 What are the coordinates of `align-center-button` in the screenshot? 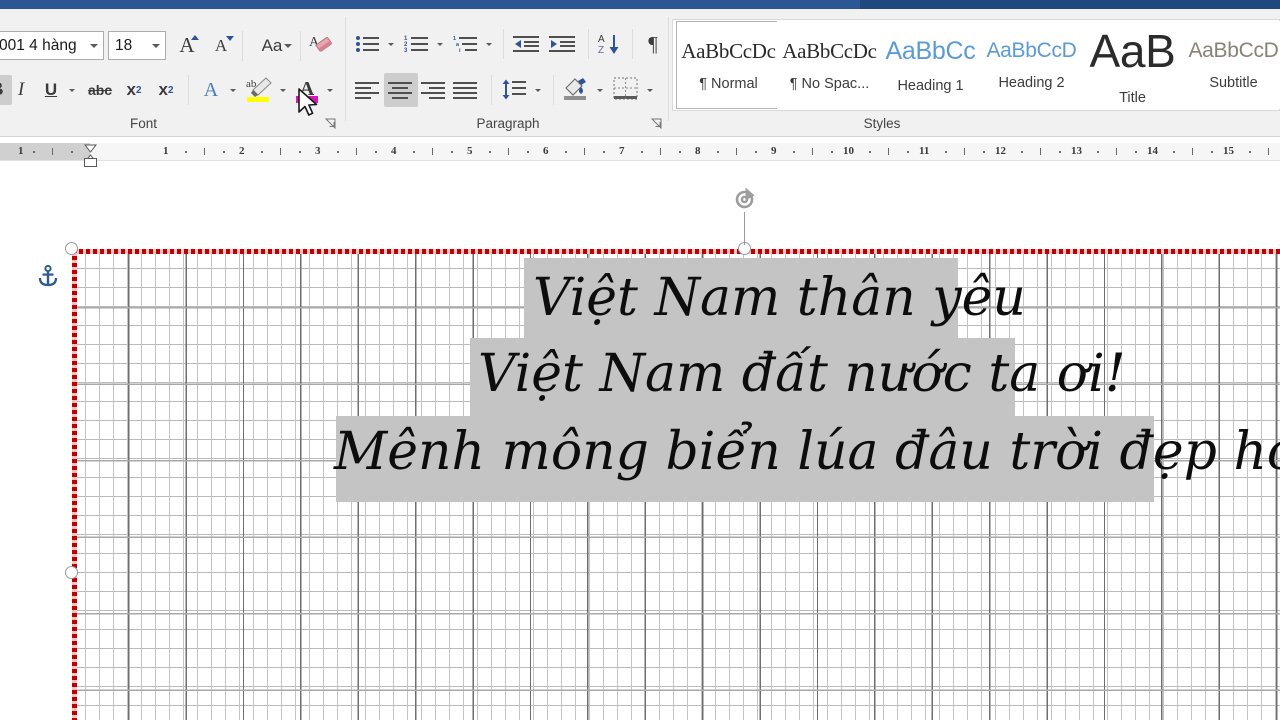 It's located at (401, 90).